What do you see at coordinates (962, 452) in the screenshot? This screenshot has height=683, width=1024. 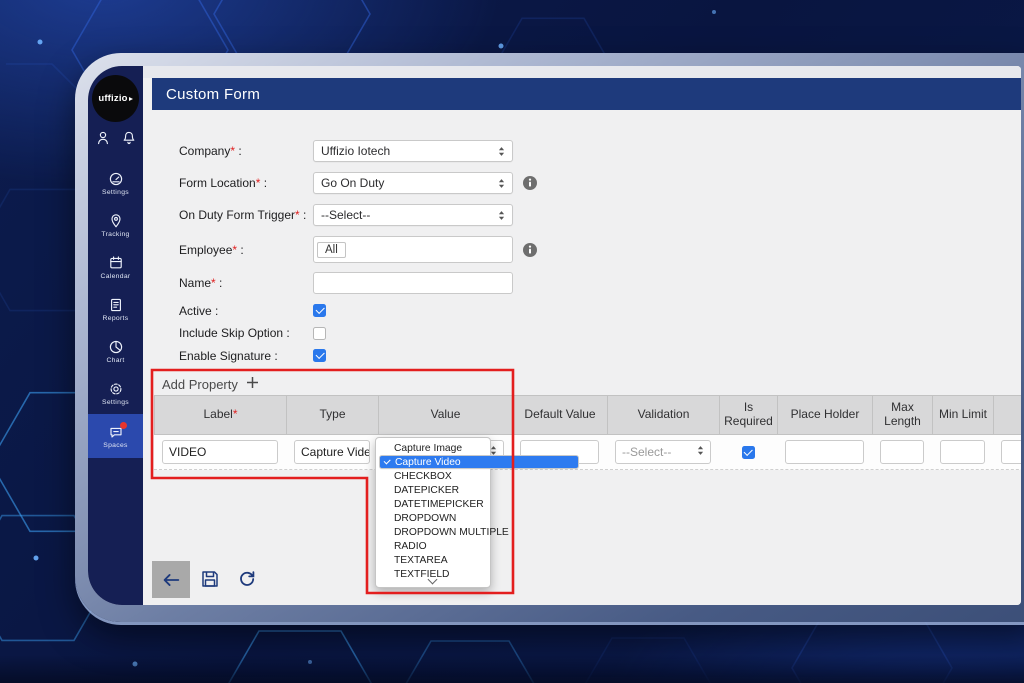 I see `min-limit-input` at bounding box center [962, 452].